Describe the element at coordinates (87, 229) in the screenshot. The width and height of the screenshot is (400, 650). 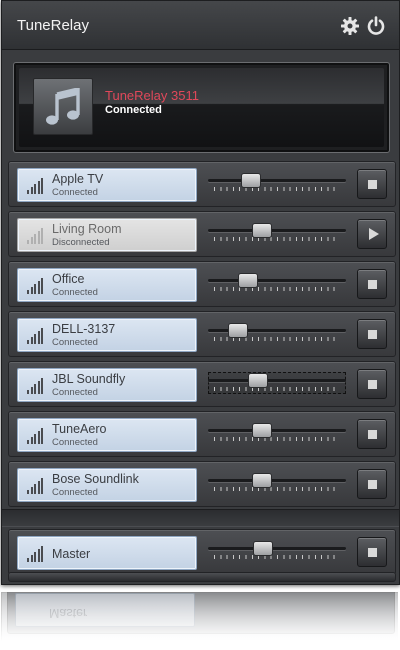
I see `device-name: Living Room` at that location.